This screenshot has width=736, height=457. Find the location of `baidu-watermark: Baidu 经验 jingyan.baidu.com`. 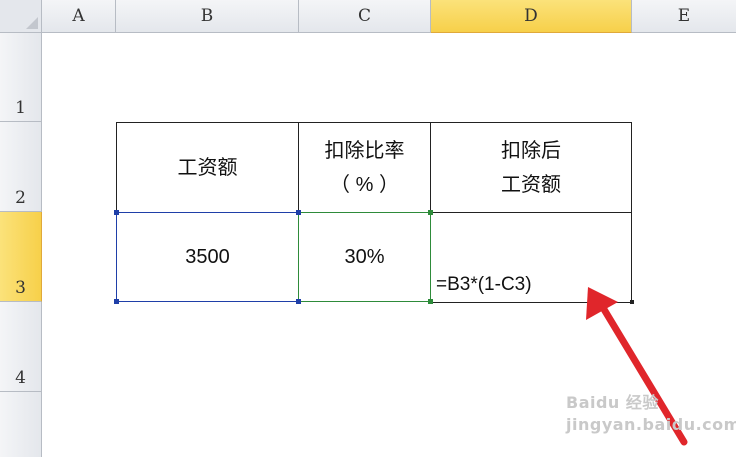

baidu-watermark: Baidu 经验 jingyan.baidu.com is located at coordinates (651, 417).